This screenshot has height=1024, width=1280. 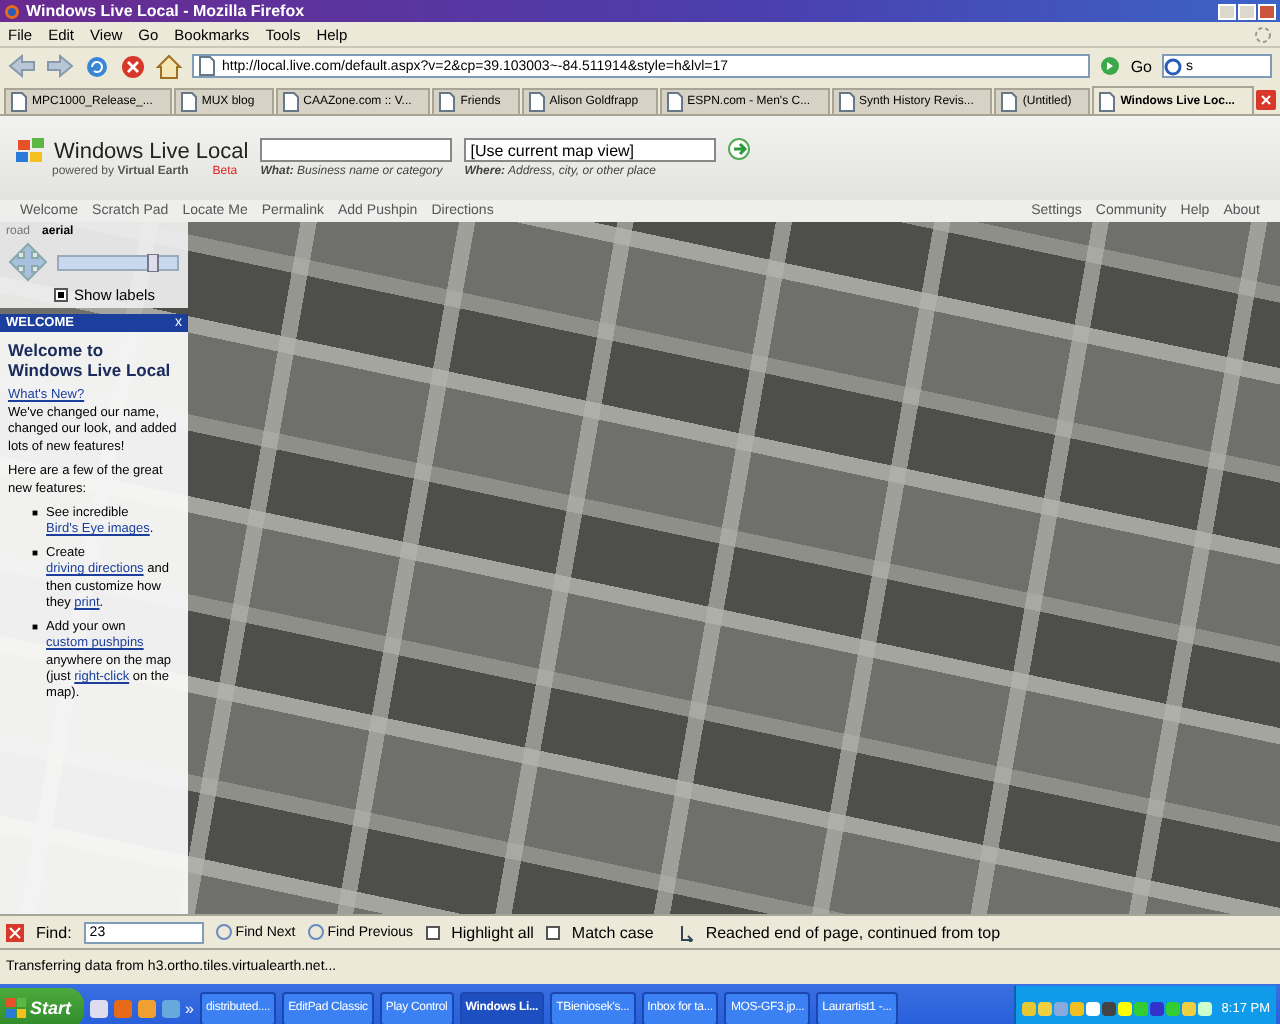 I want to click on go-icon, so click(x=1110, y=66).